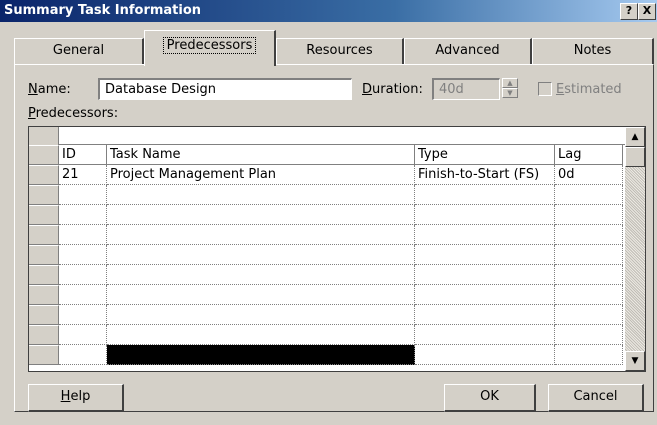  I want to click on scroll-down-icon: ▼, so click(635, 361).